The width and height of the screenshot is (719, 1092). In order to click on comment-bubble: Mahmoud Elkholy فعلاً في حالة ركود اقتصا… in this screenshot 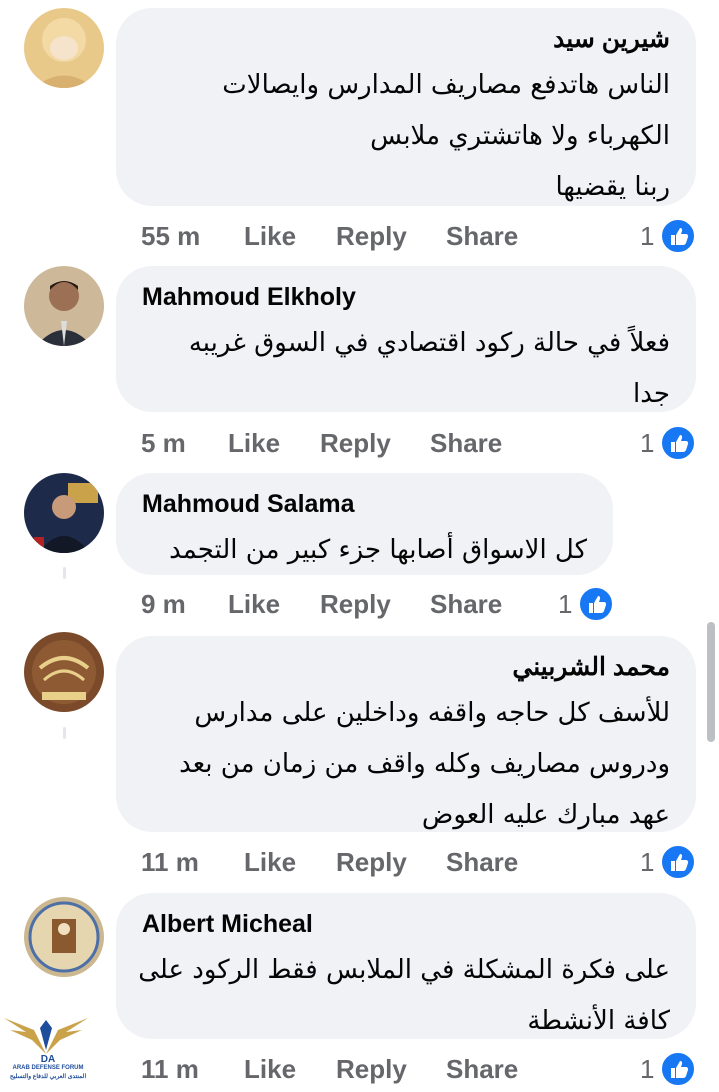, I will do `click(406, 339)`.